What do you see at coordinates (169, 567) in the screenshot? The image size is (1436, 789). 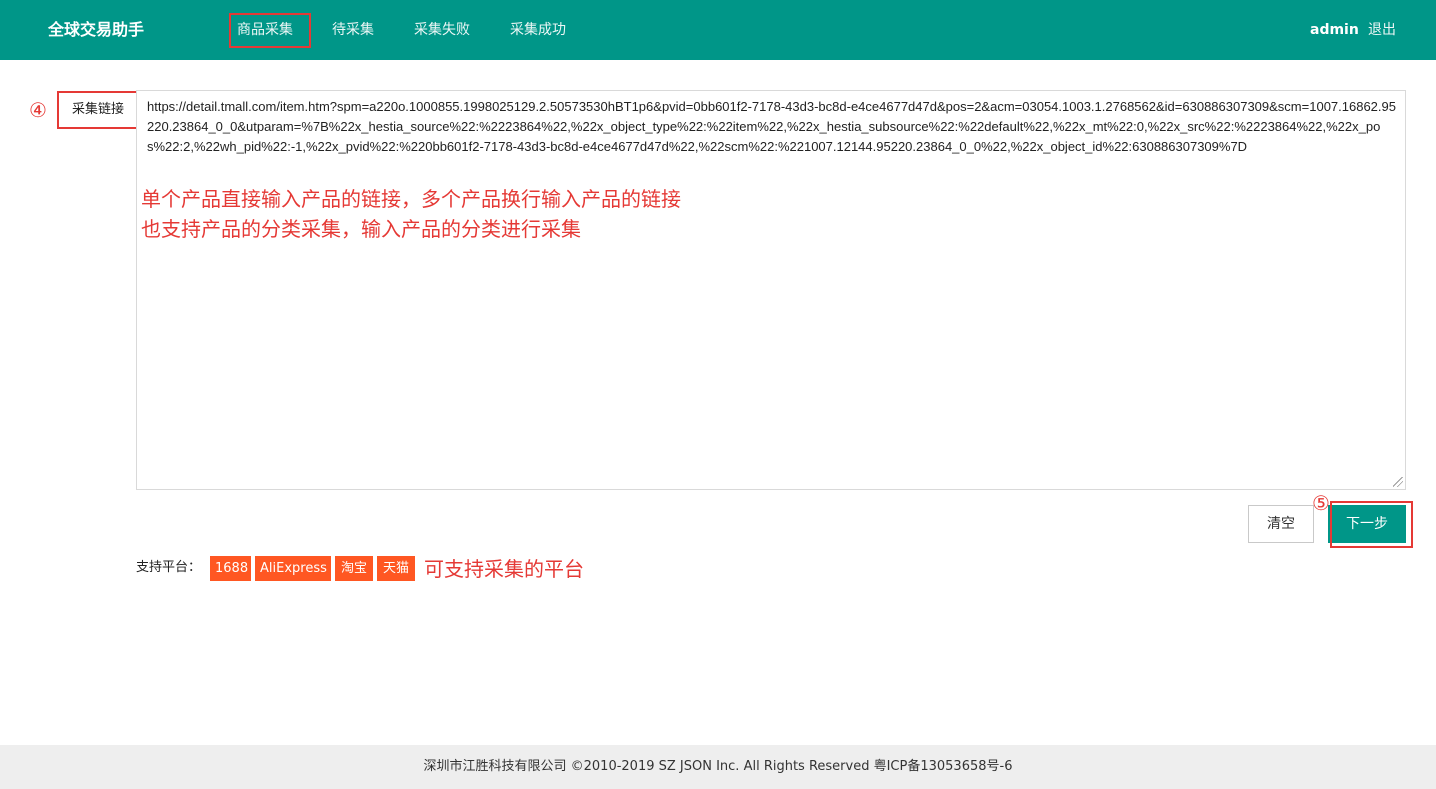 I see `platform-label: 支持平台：` at bounding box center [169, 567].